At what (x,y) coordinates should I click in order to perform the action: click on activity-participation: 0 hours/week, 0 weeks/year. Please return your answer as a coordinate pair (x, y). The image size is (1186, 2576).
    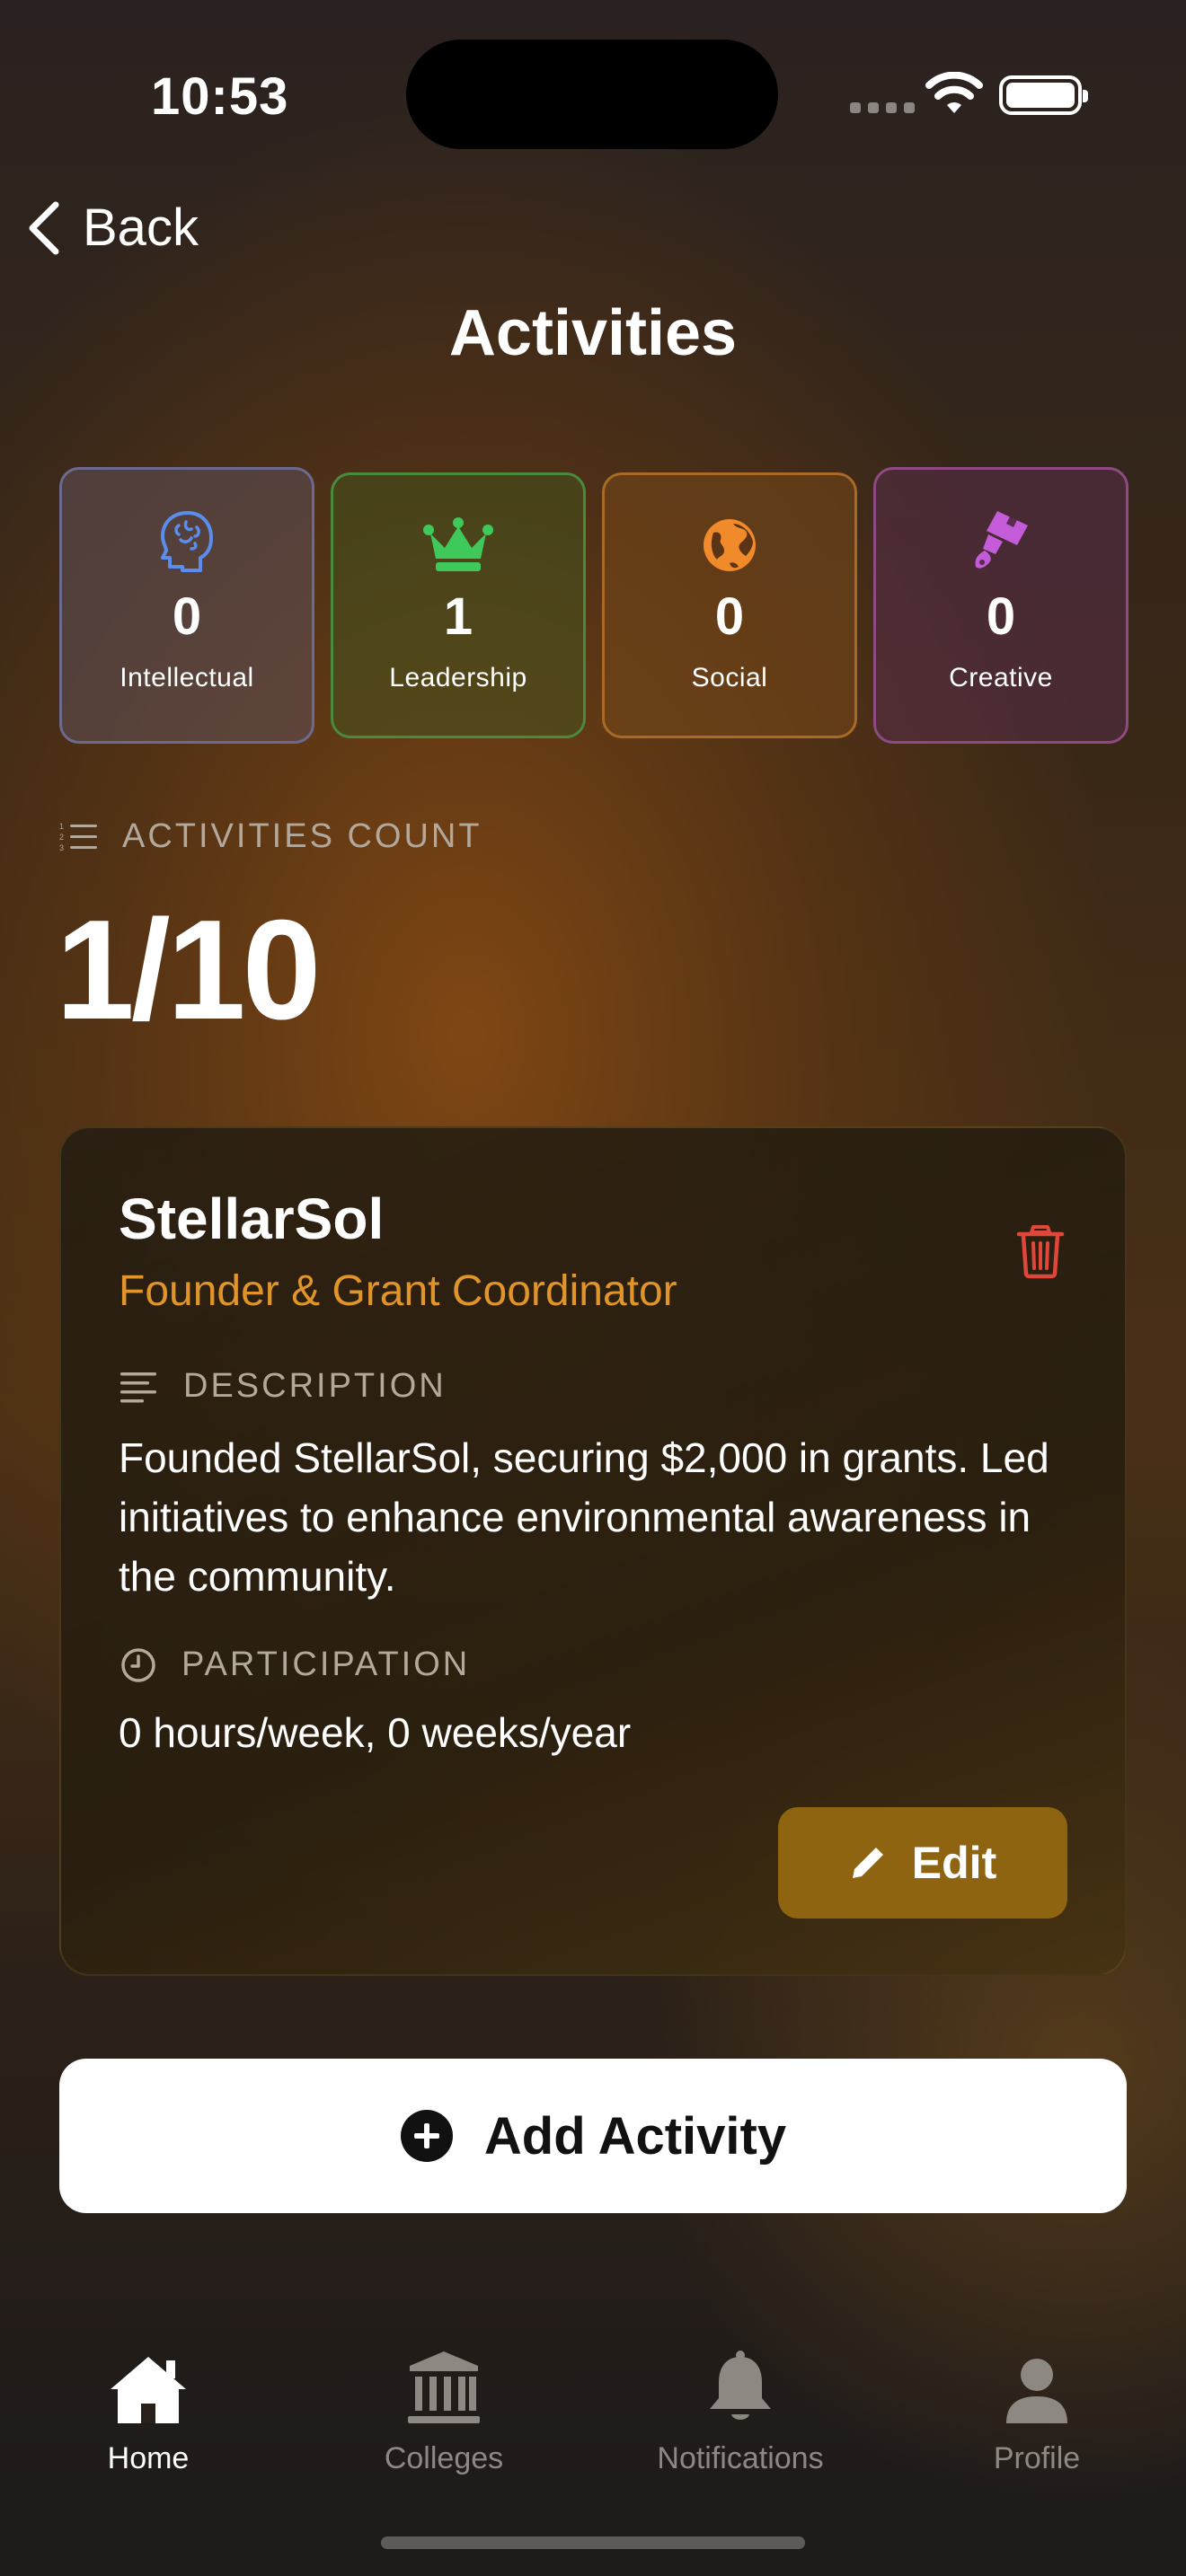
    Looking at the image, I should click on (375, 1732).